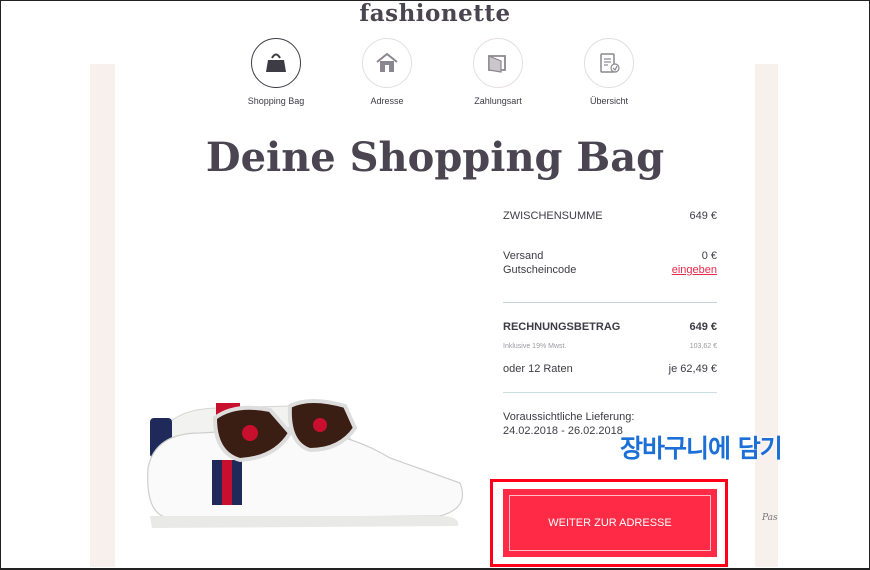 This screenshot has width=870, height=570. What do you see at coordinates (538, 369) in the screenshot?
I see `installments-label: oder 12 Raten` at bounding box center [538, 369].